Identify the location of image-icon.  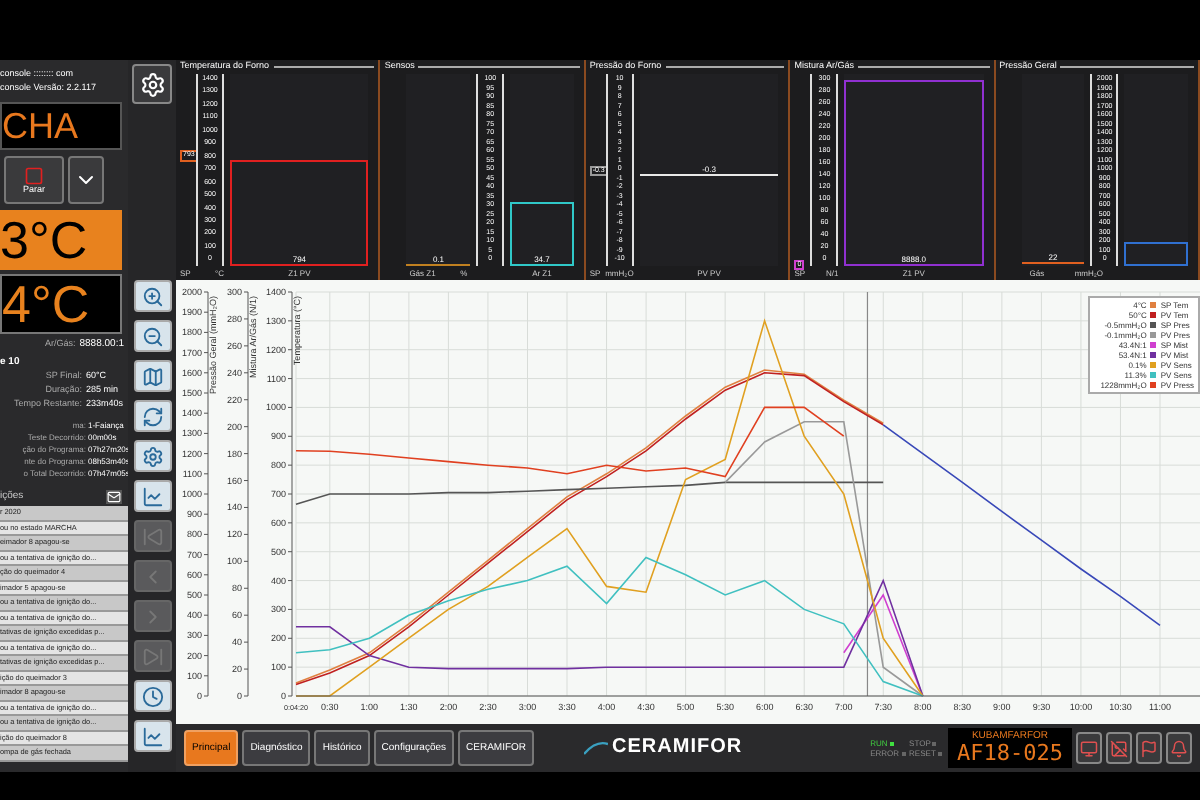
(1119, 748).